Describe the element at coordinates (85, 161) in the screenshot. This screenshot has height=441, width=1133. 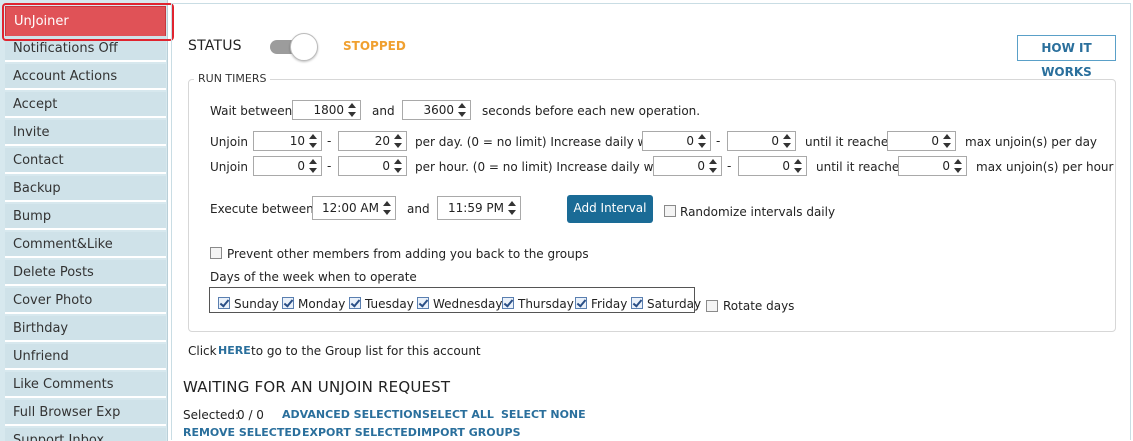
I see `sidebar-item-contact: Contact` at that location.